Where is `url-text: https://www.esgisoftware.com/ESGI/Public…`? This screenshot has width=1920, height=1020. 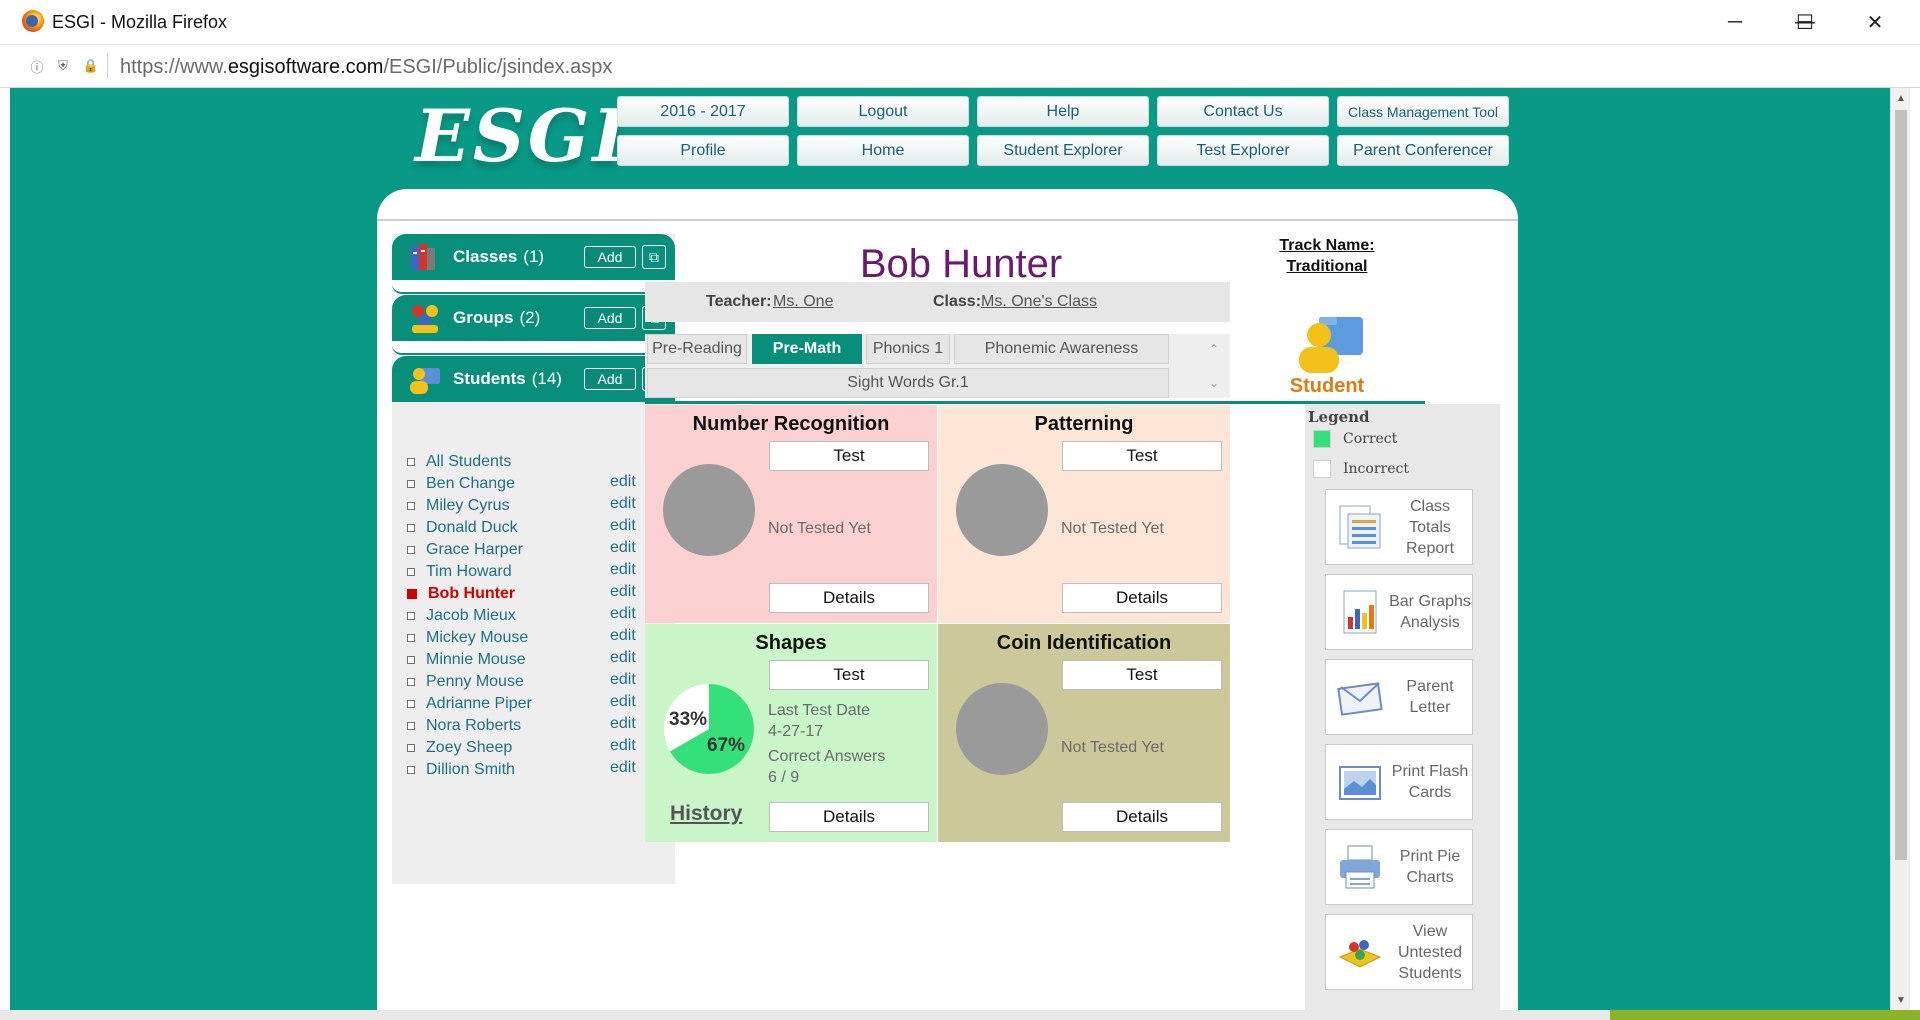
url-text: https://www.esgisoftware.com/ESGI/Public… is located at coordinates (366, 67).